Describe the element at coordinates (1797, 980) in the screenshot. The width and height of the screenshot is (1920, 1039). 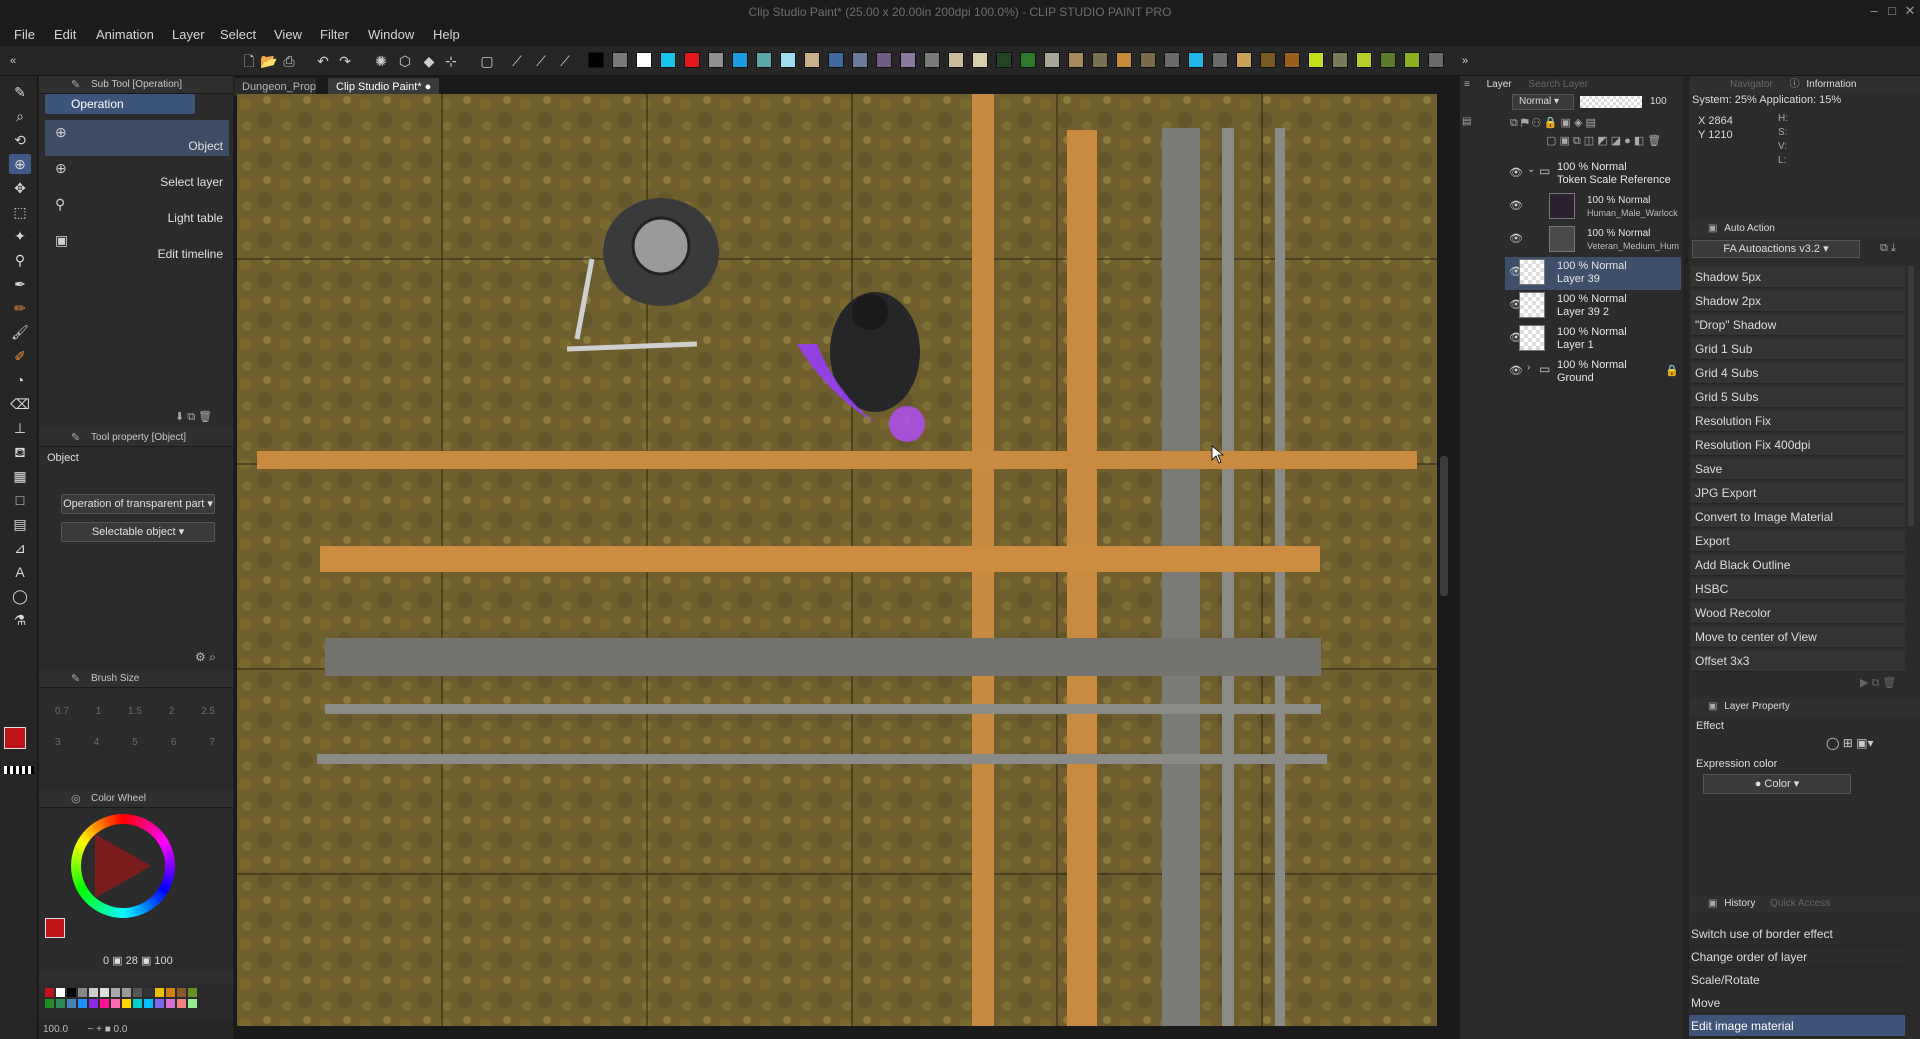
I see `history-item: Scale/Rotate` at that location.